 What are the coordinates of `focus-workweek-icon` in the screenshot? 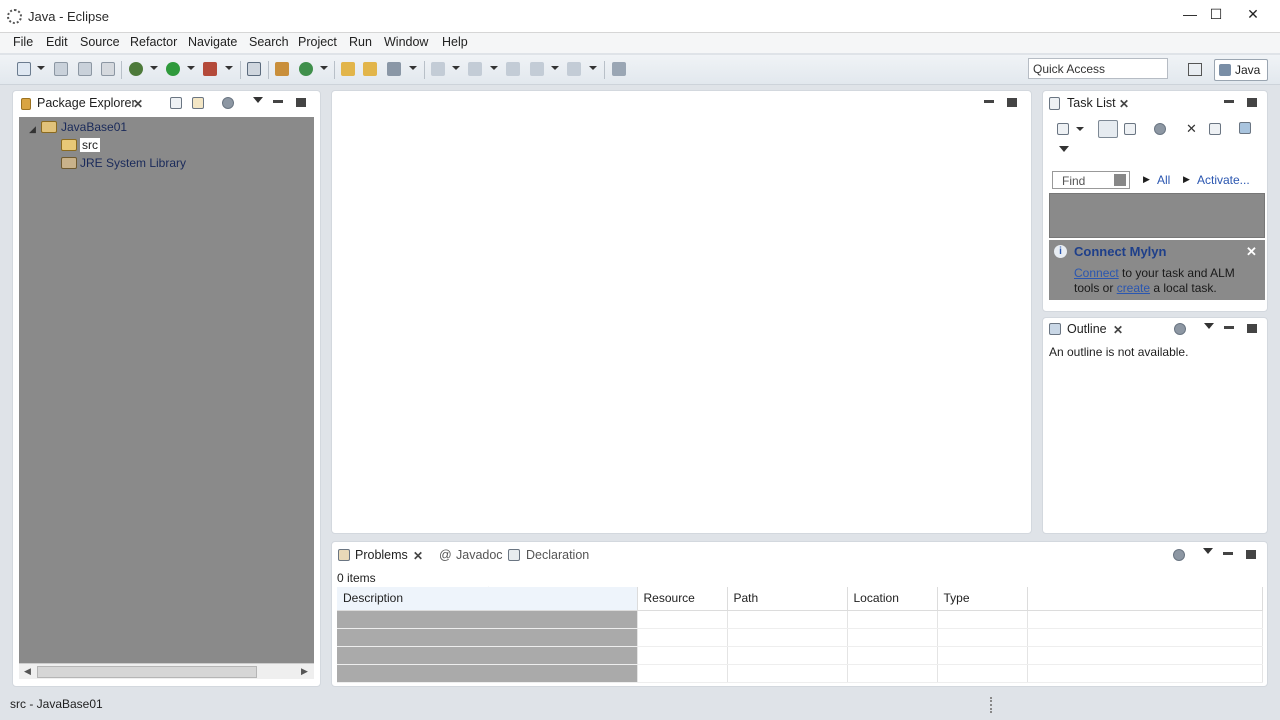 It's located at (1160, 129).